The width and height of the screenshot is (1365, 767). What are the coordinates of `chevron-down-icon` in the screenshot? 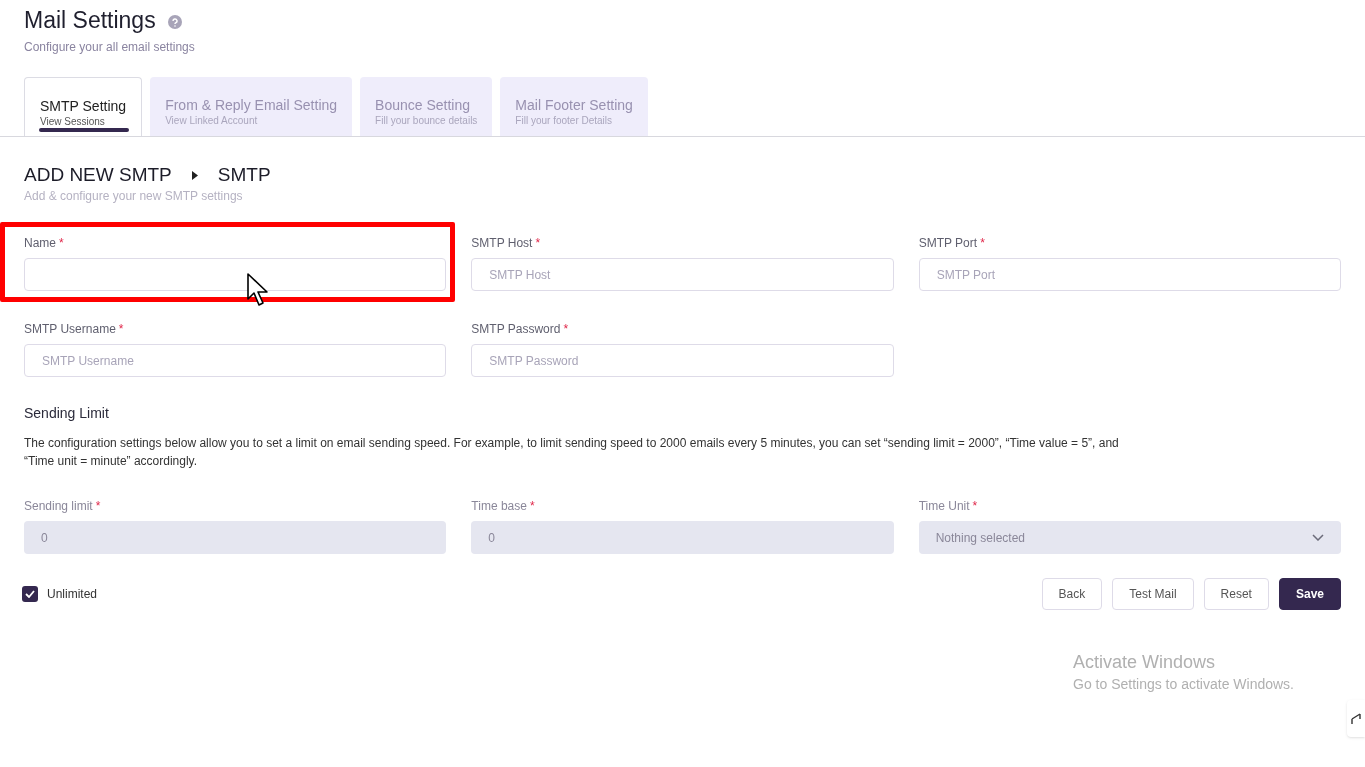 It's located at (1318, 537).